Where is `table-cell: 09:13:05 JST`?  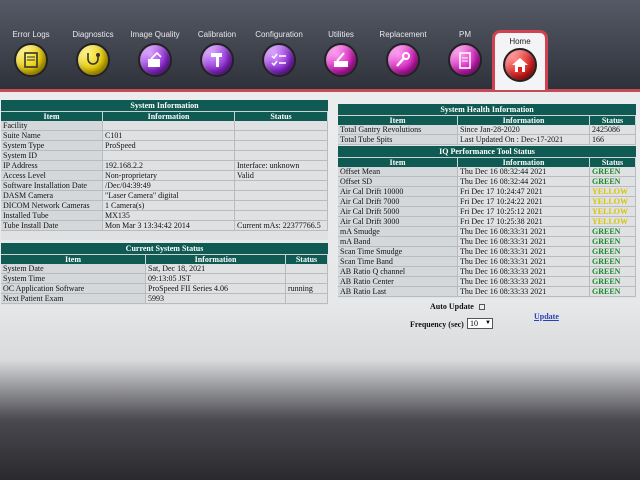
table-cell: 09:13:05 JST is located at coordinates (216, 278).